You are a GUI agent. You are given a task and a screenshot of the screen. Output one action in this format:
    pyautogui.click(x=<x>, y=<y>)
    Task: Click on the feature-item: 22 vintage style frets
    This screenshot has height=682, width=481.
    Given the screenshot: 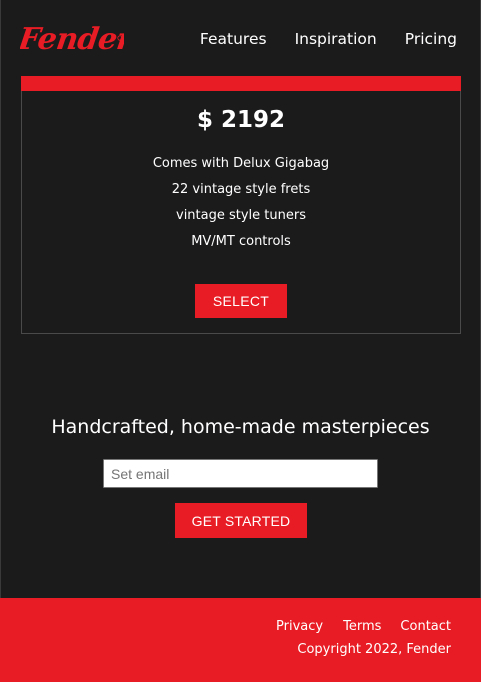 What is the action you would take?
    pyautogui.click(x=241, y=189)
    